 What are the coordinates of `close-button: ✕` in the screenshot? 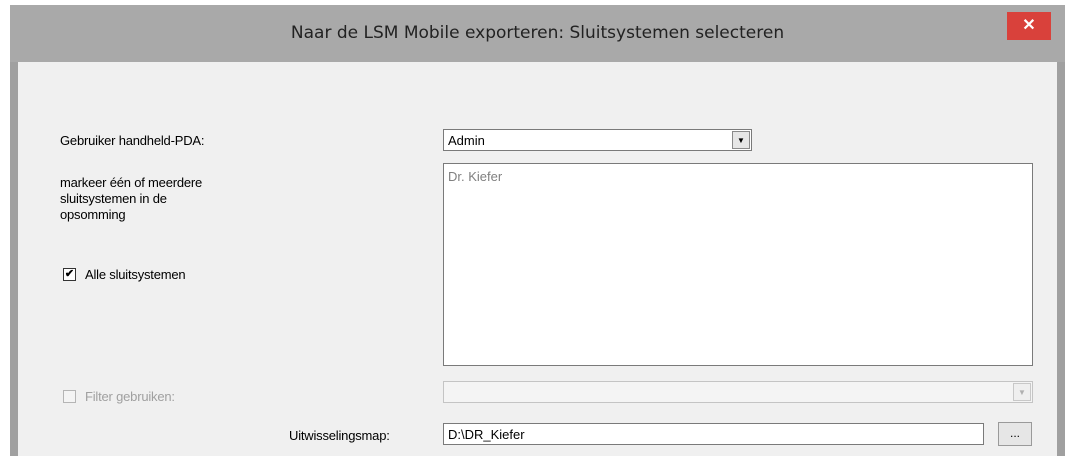 It's located at (1029, 26).